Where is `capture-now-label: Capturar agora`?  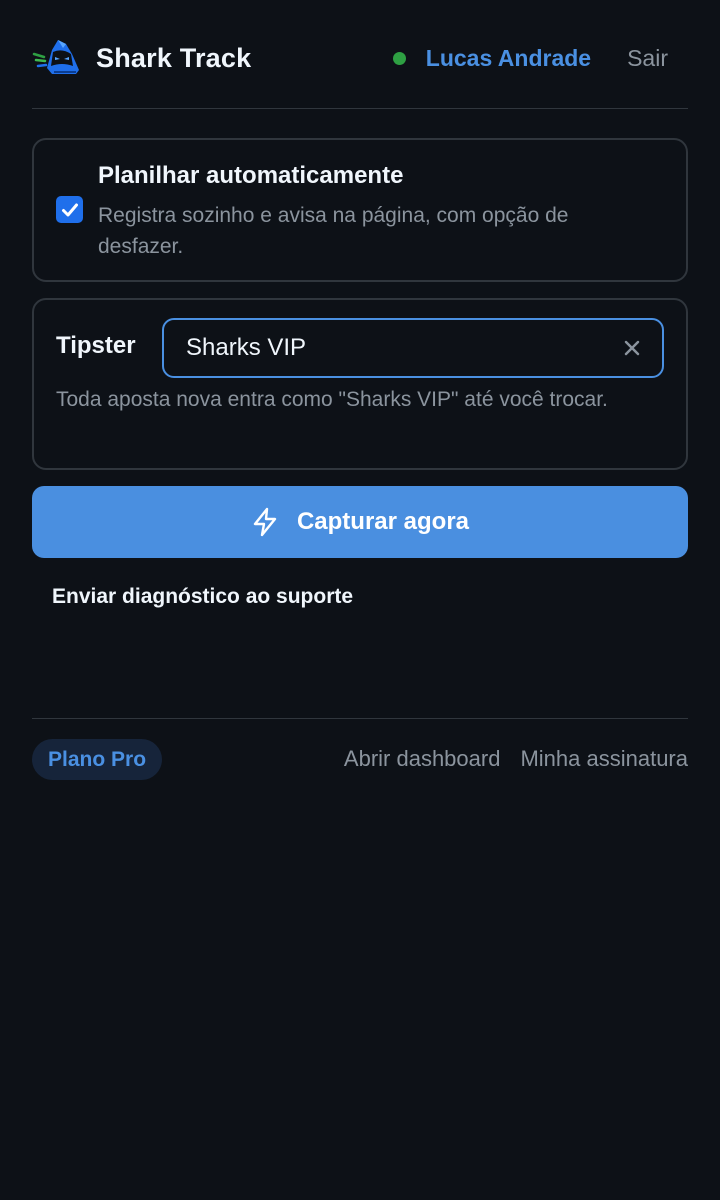
capture-now-label: Capturar agora is located at coordinates (383, 521).